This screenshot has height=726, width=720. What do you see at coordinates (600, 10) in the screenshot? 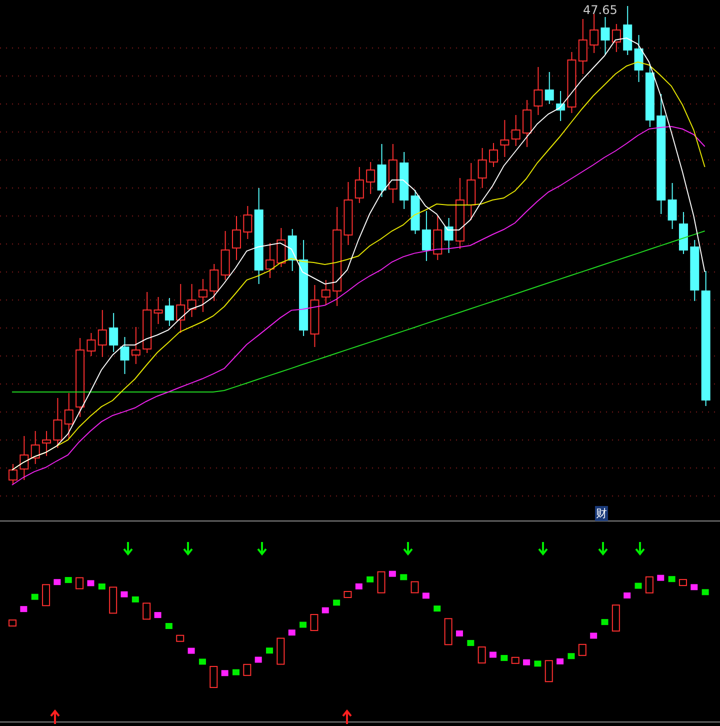
I see `price-label: 47.65` at bounding box center [600, 10].